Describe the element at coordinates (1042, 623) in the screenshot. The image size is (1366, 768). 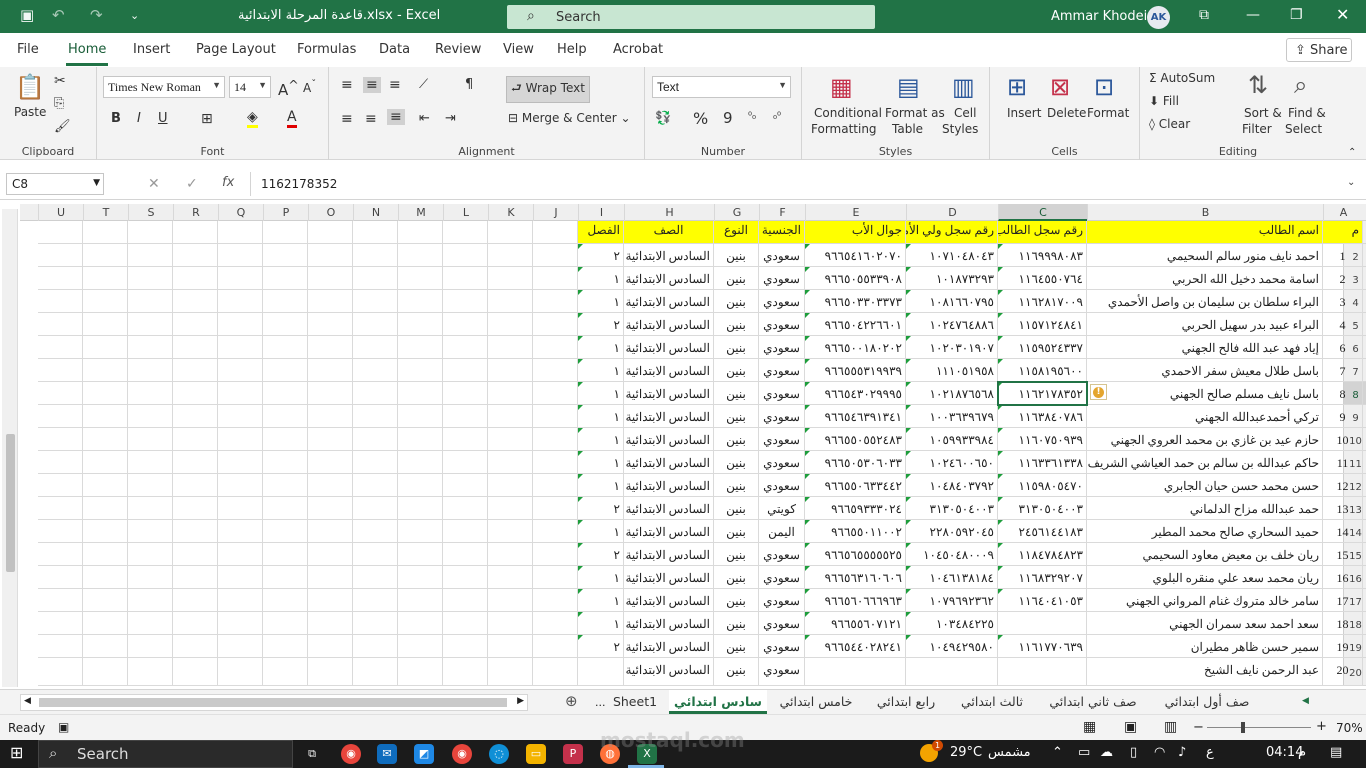
I see `cell-c` at that location.